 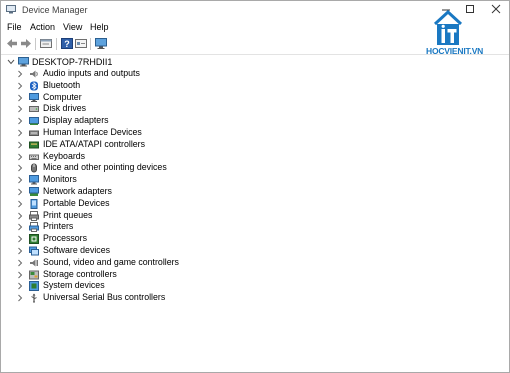 What do you see at coordinates (151, 192) in the screenshot?
I see `tree-item-network-adapters: Network adapters` at bounding box center [151, 192].